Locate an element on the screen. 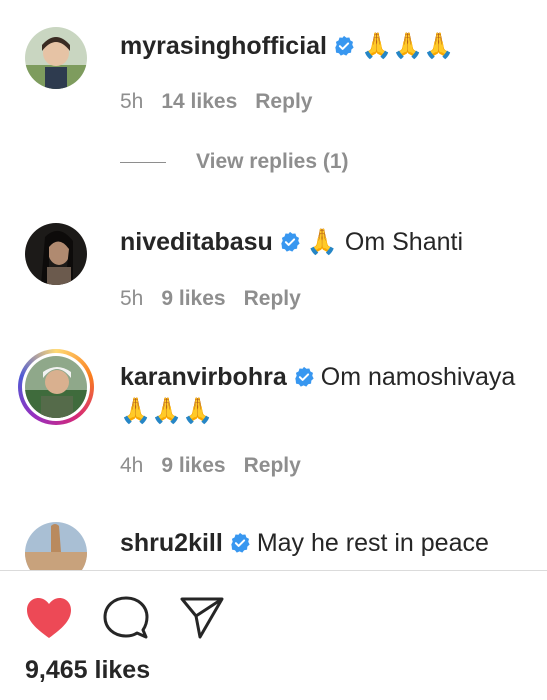 This screenshot has height=700, width=547. comment-meta: 5h 14 likes Reply is located at coordinates (216, 102).